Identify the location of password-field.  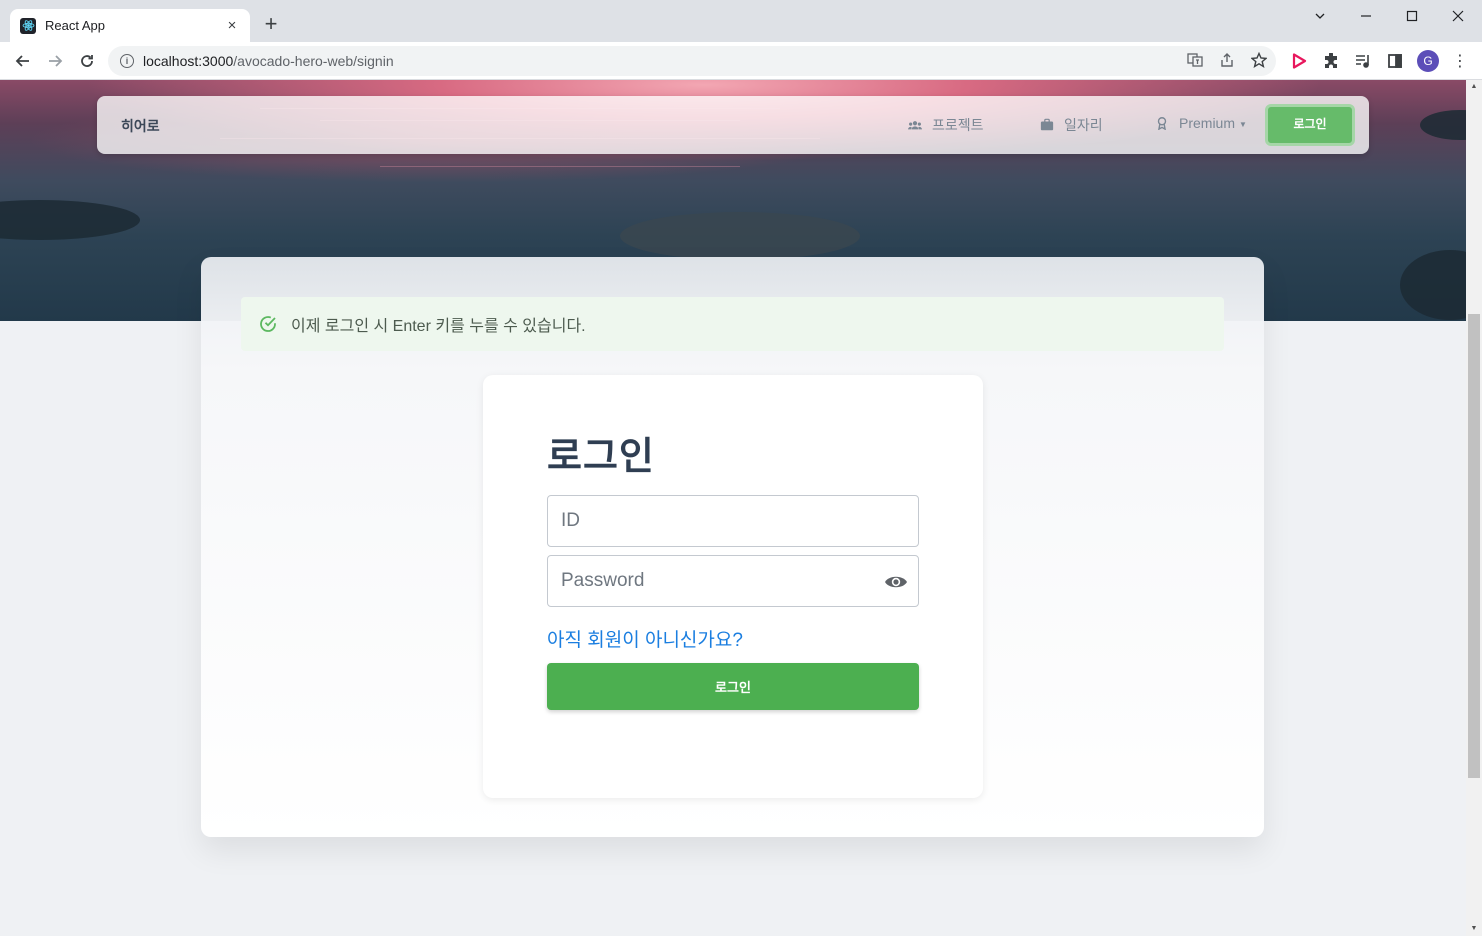
(733, 581).